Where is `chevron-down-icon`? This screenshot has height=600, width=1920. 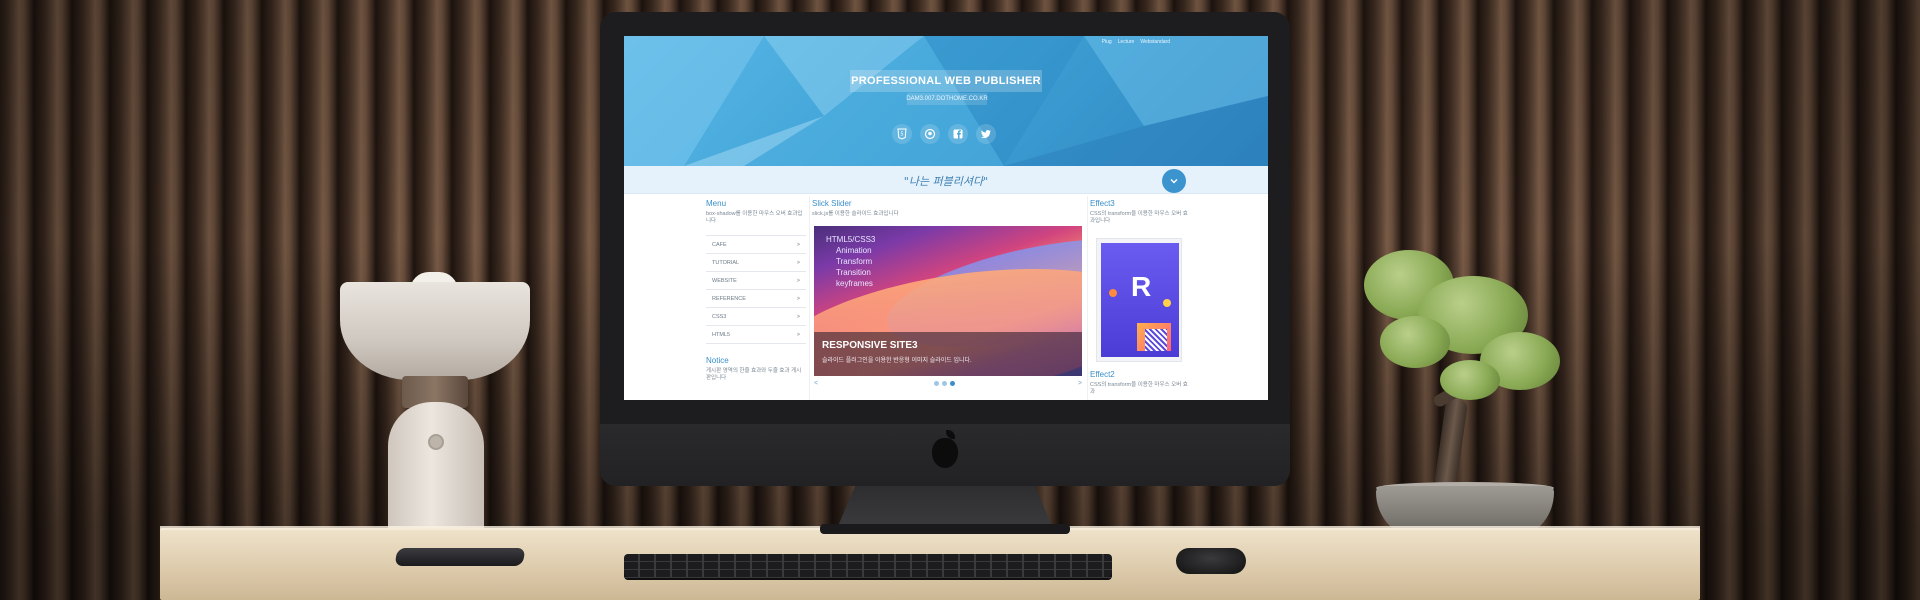
chevron-down-icon is located at coordinates (1174, 181).